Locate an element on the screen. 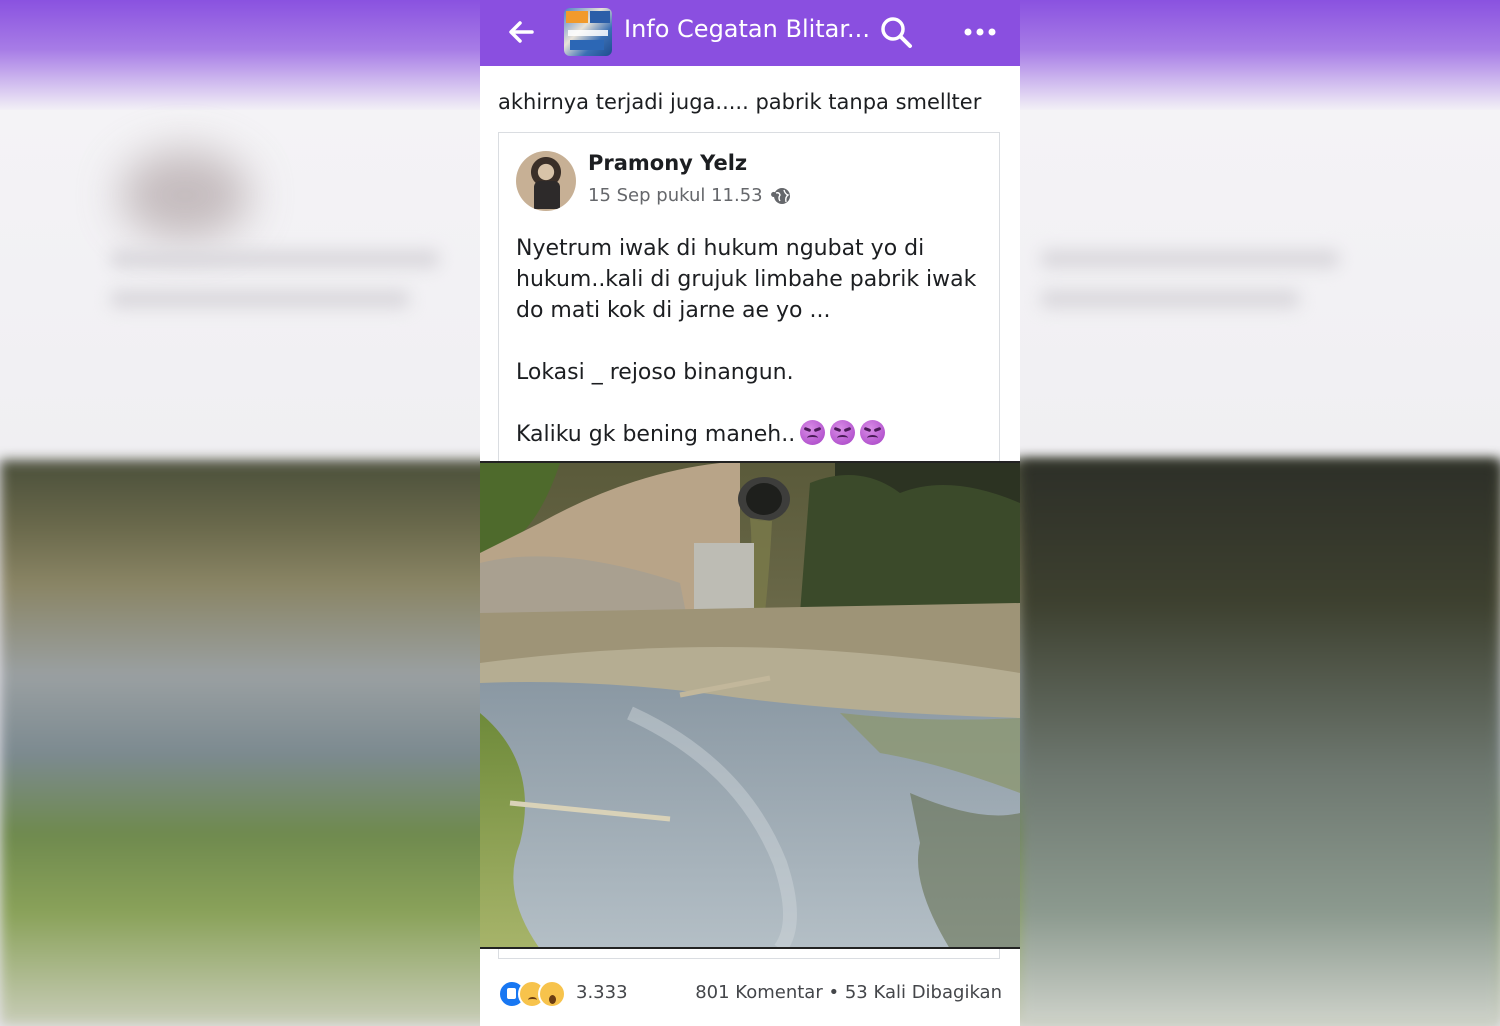 Image resolution: width=1500 pixels, height=1026 pixels. post-paragraph-last: Kaliku gk bening maneh.. is located at coordinates (751, 434).